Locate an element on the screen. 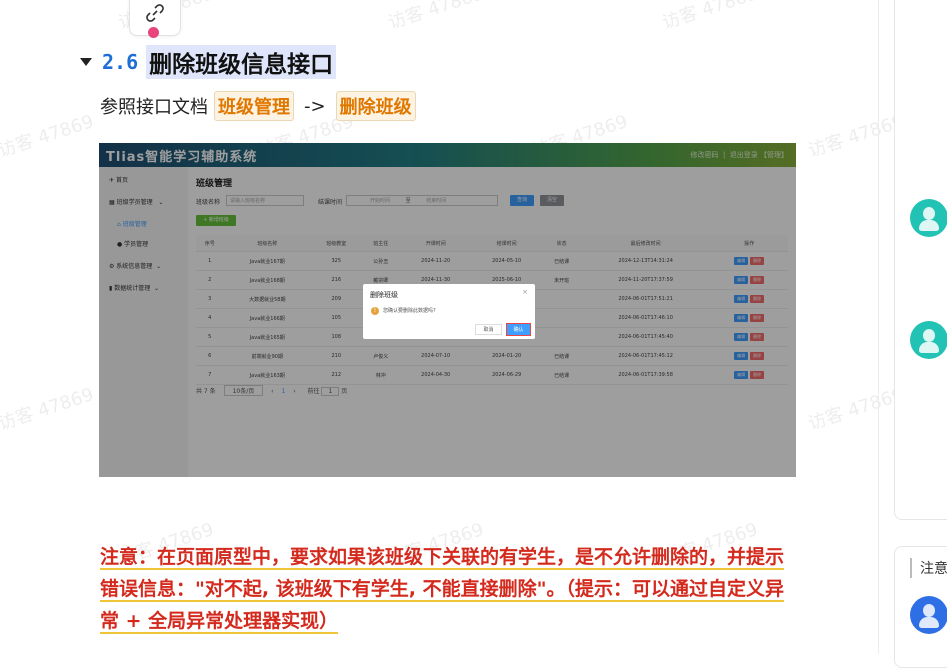 This screenshot has width=947, height=668. link-edit-icon is located at coordinates (155, 13).